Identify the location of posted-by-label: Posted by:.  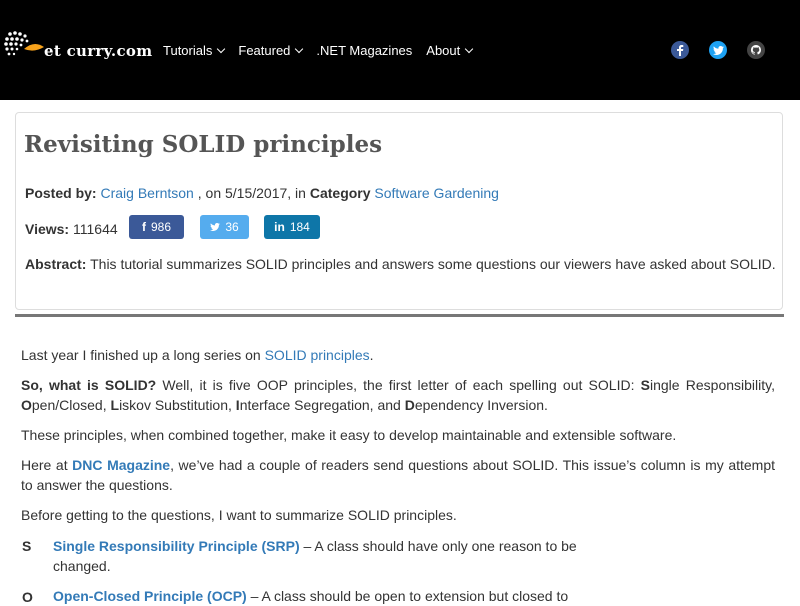
(61, 193).